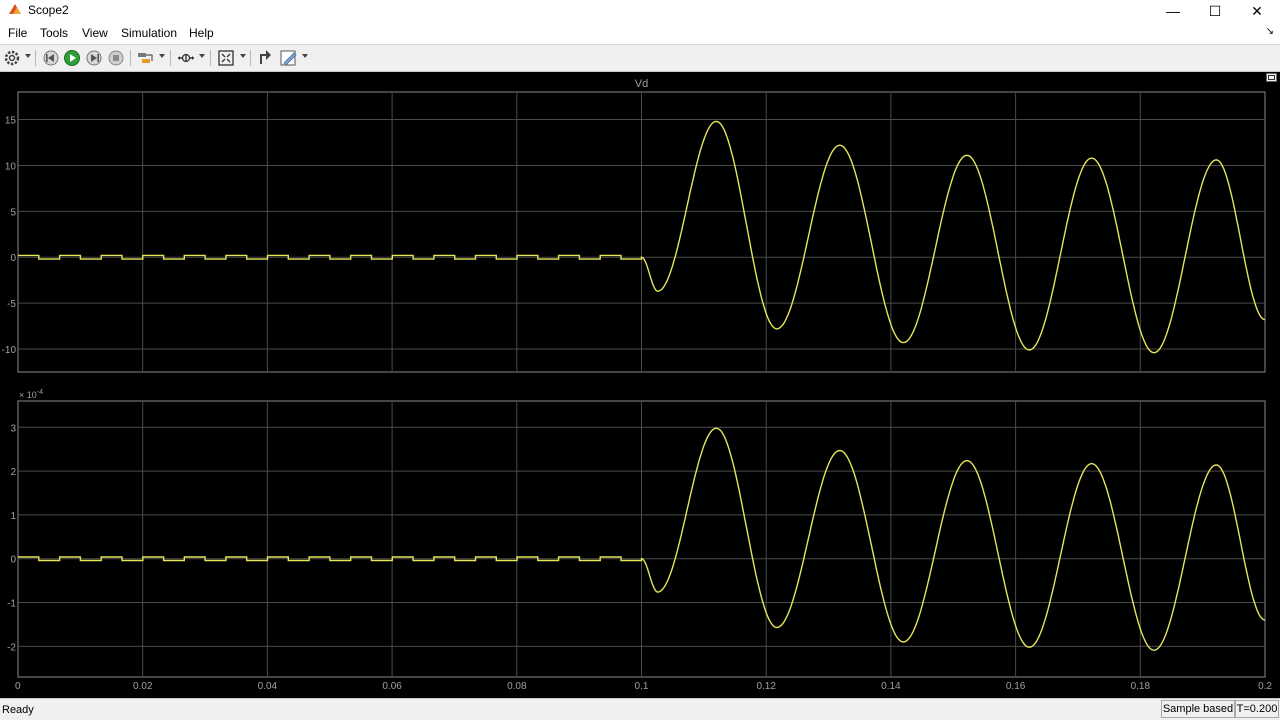 Image resolution: width=1280 pixels, height=720 pixels. I want to click on plot-title: Vd, so click(641, 84).